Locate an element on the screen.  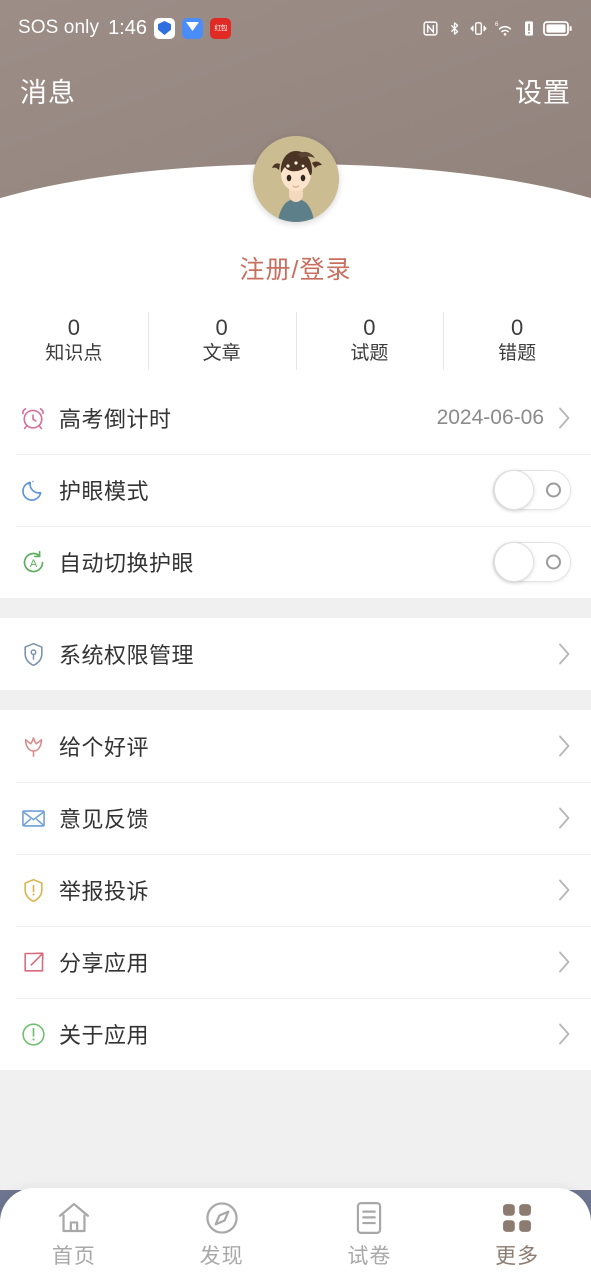
envelope-icon is located at coordinates (33, 818).